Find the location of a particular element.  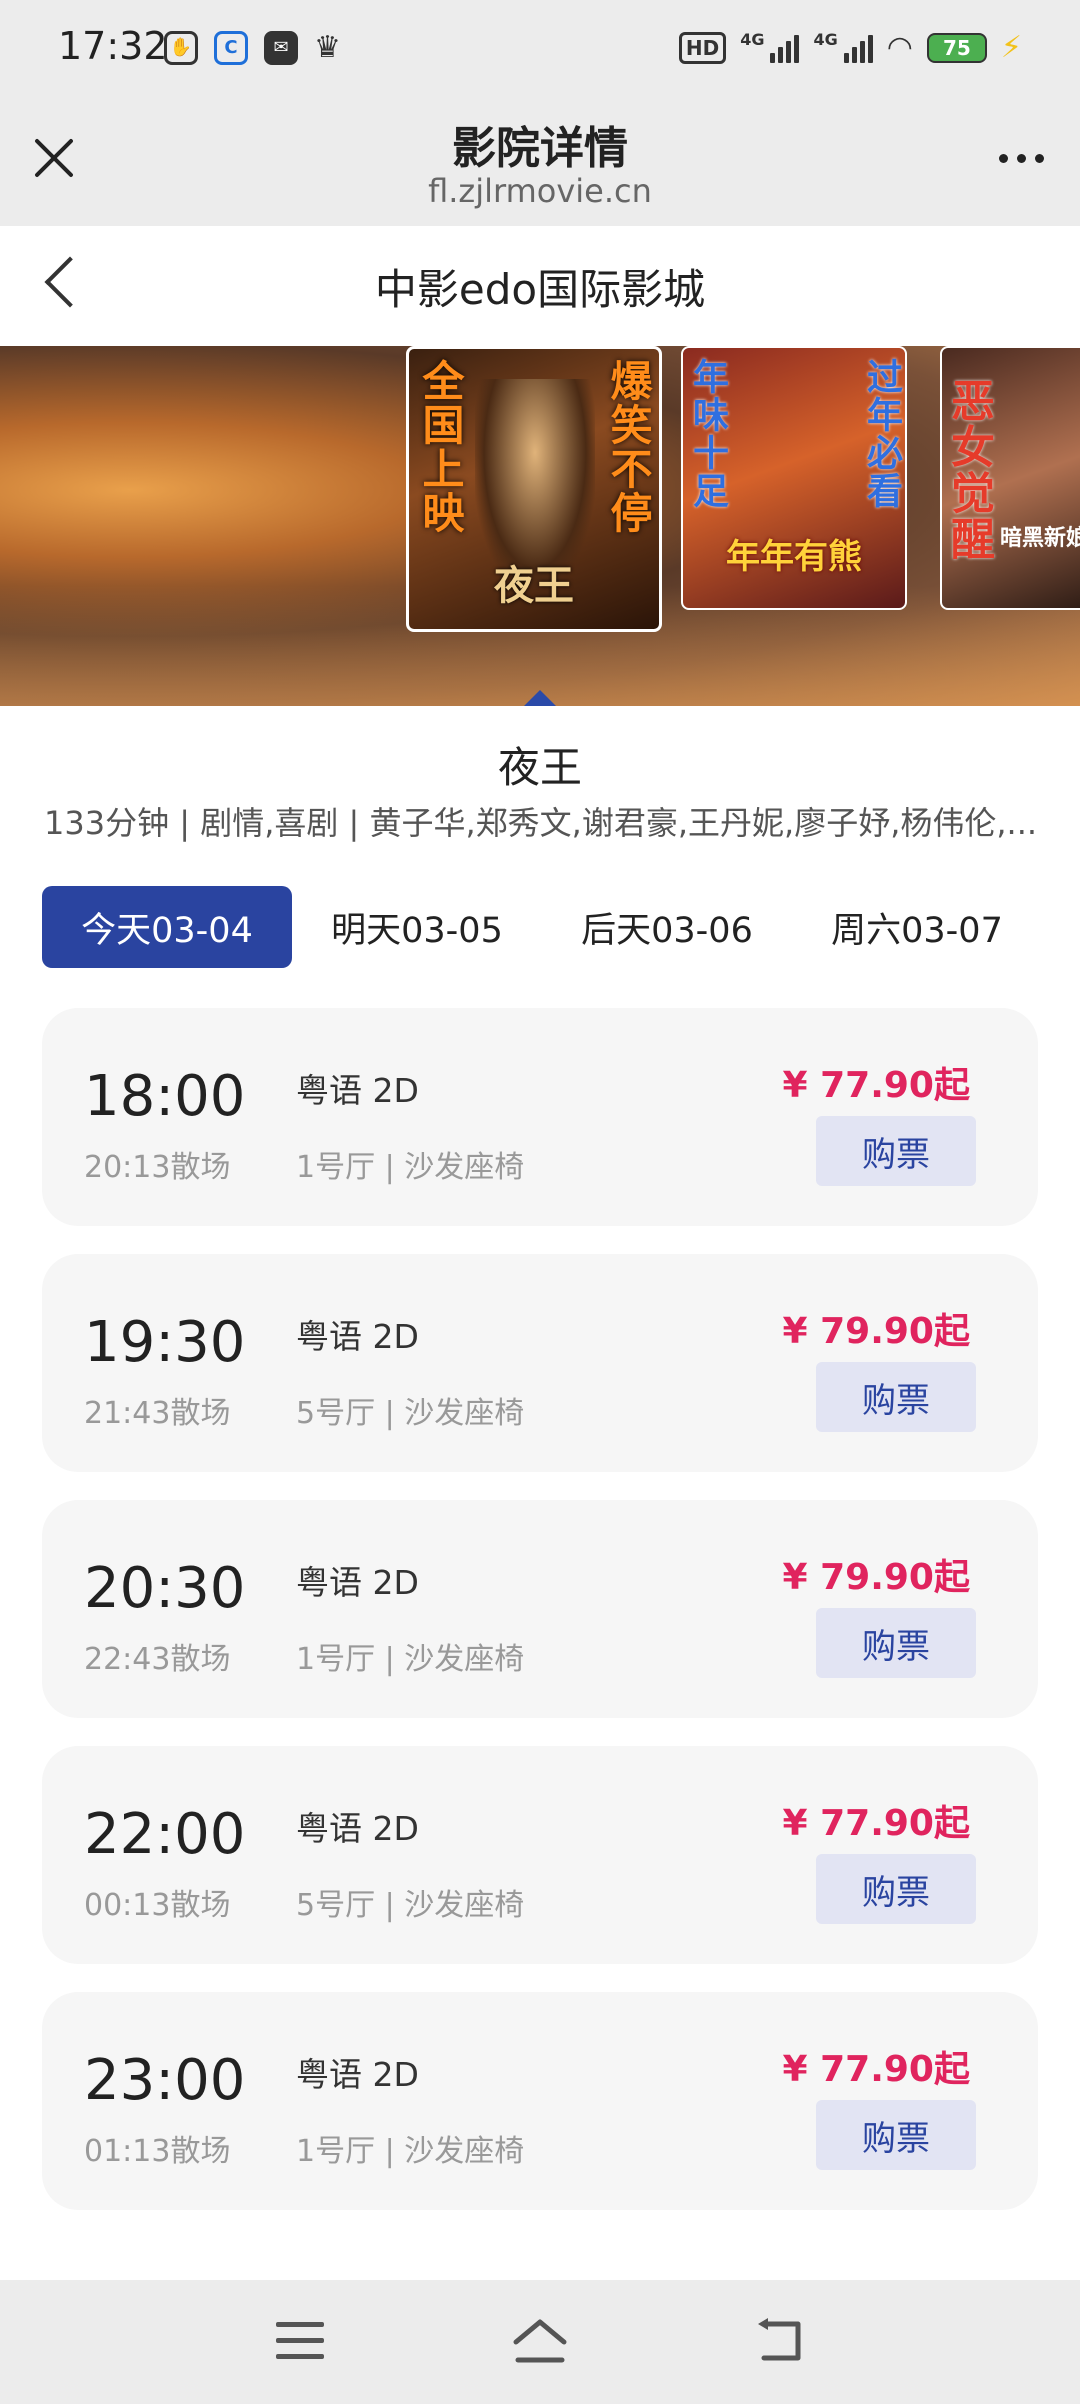

menu-icon is located at coordinates (300, 2341).